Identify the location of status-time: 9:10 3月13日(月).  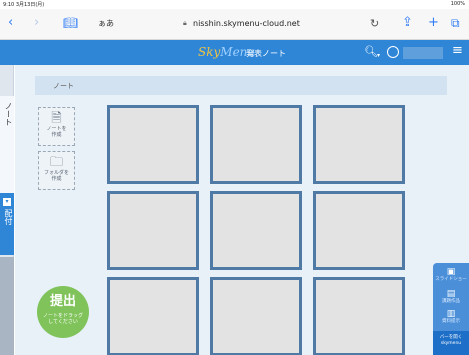
(24, 5).